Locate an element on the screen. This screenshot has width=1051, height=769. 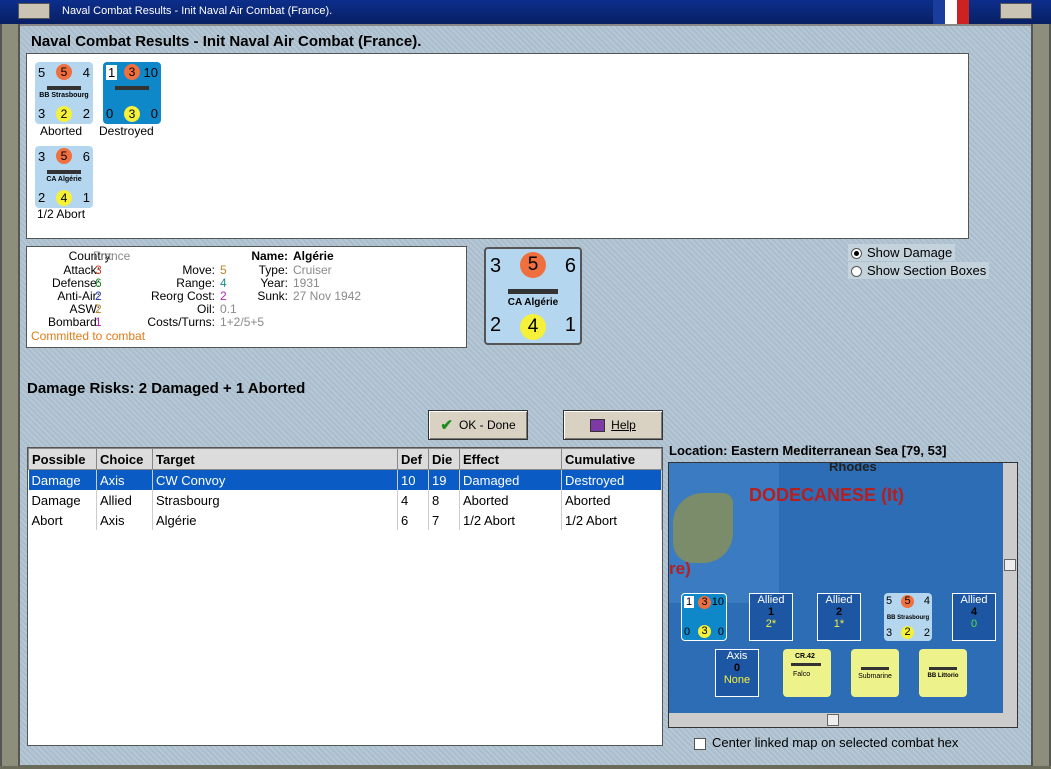
column-header: Possible is located at coordinates (62, 459).